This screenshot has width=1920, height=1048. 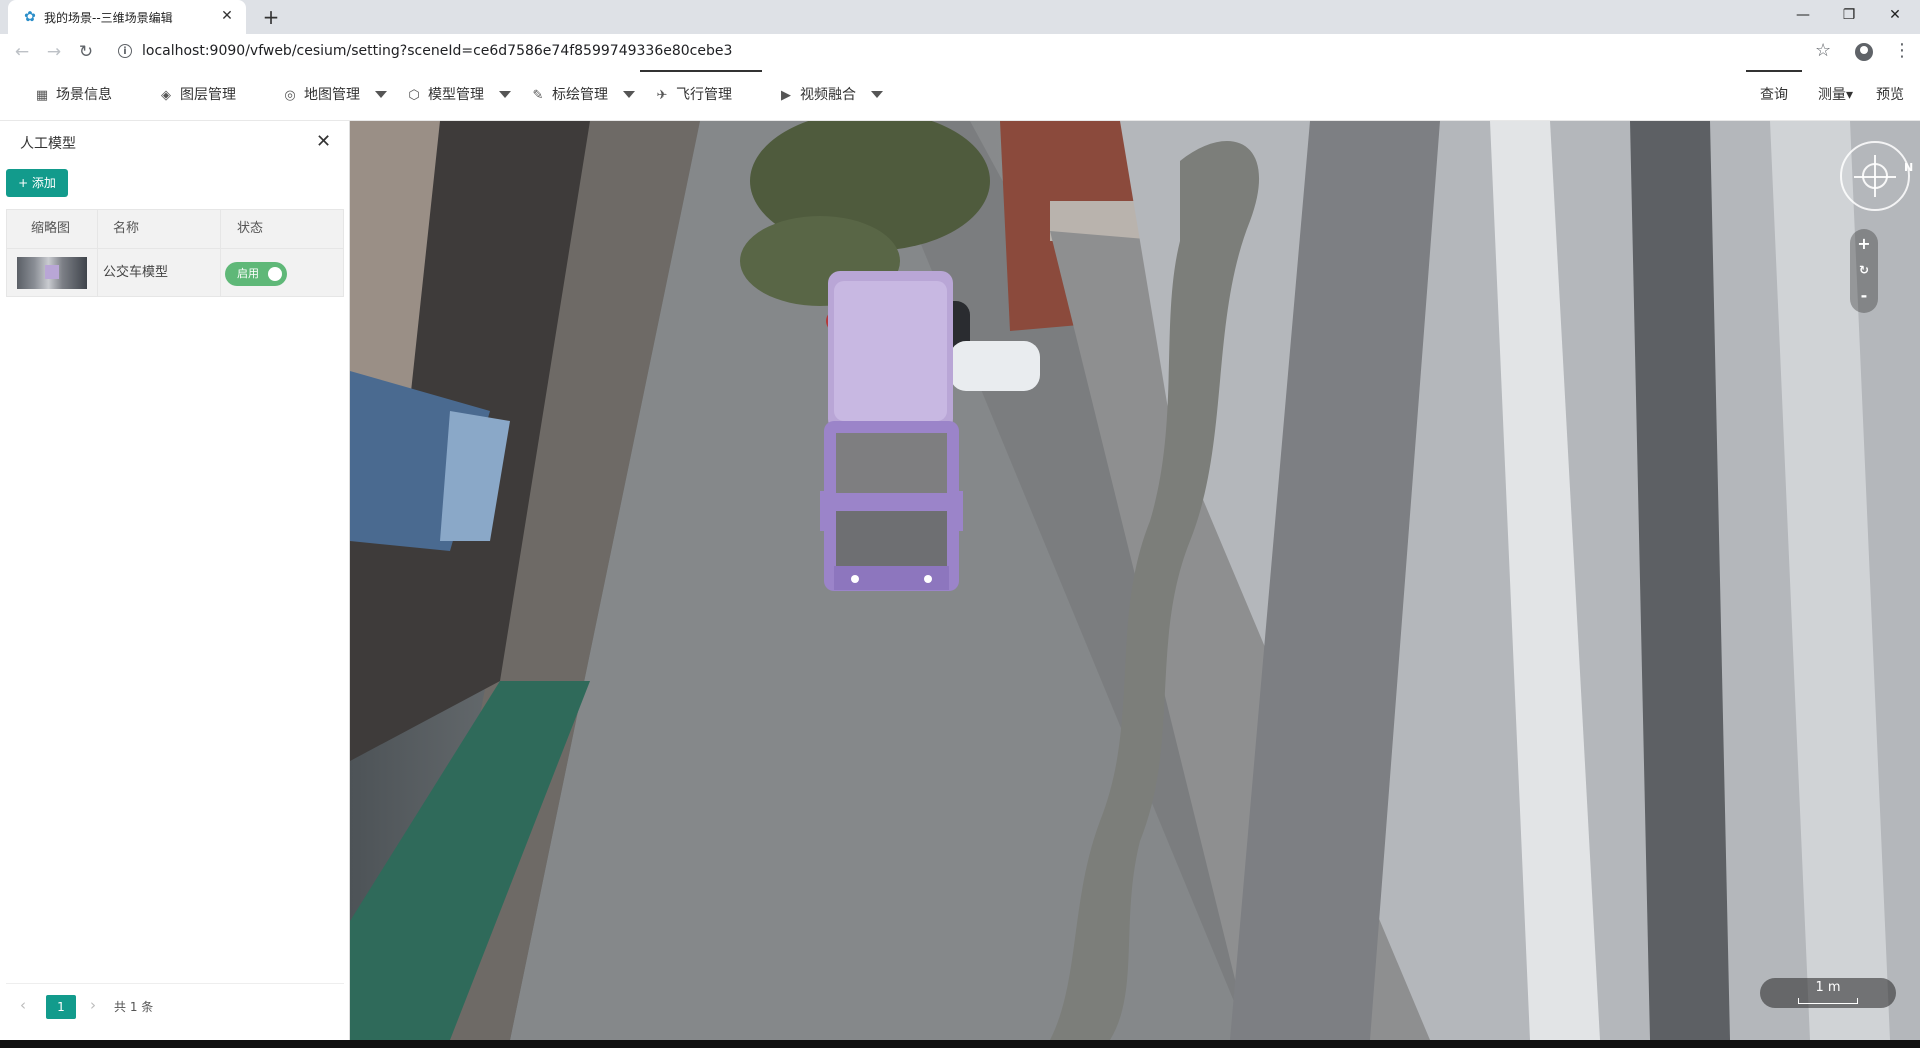 What do you see at coordinates (275, 274) in the screenshot?
I see `toggle-knob` at bounding box center [275, 274].